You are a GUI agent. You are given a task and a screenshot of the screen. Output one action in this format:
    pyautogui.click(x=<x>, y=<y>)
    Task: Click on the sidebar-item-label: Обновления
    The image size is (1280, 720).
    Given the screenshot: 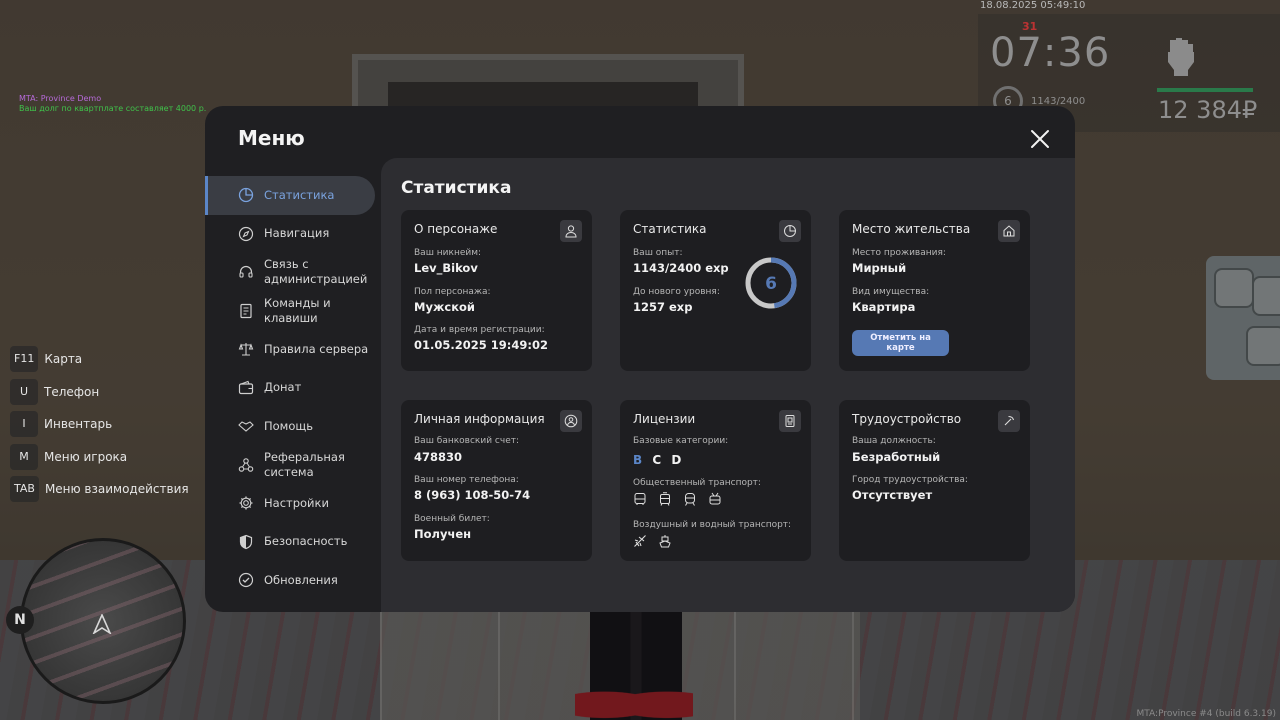 What is the action you would take?
    pyautogui.click(x=301, y=579)
    